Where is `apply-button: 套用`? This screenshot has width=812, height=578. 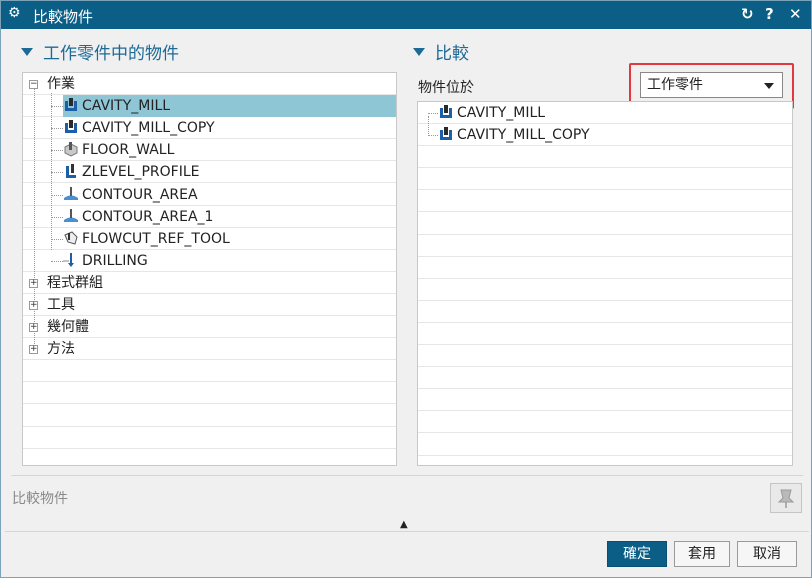 apply-button: 套用 is located at coordinates (702, 554).